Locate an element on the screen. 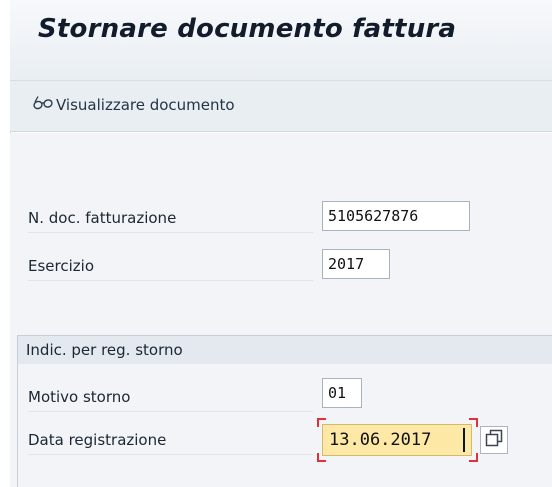  fiscal-year-input: 2017 is located at coordinates (356, 264).